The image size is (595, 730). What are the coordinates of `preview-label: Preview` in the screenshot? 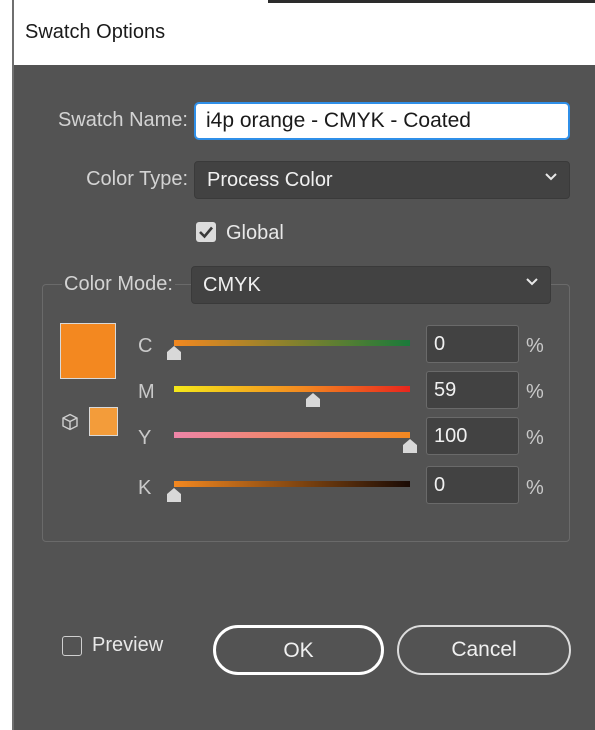 It's located at (128, 645).